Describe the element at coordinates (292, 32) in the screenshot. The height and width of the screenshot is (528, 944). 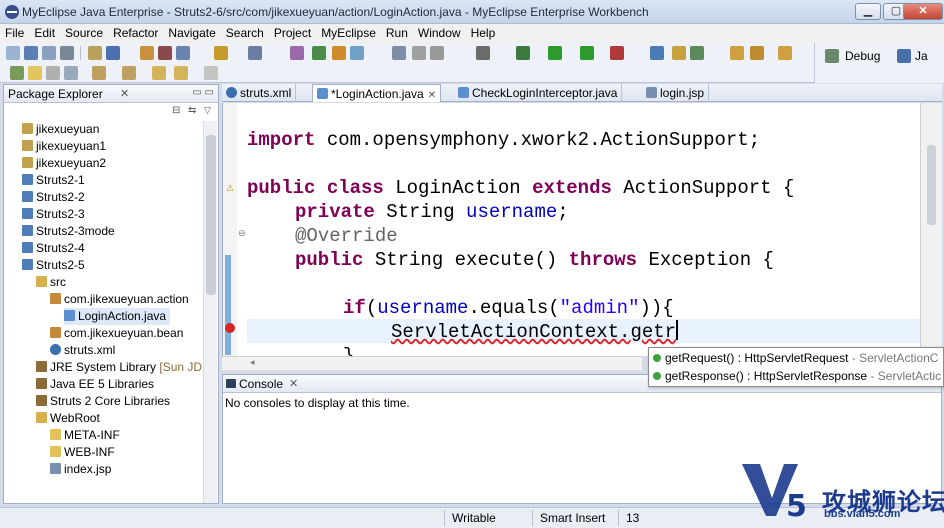
I see `menu-project: Project` at that location.